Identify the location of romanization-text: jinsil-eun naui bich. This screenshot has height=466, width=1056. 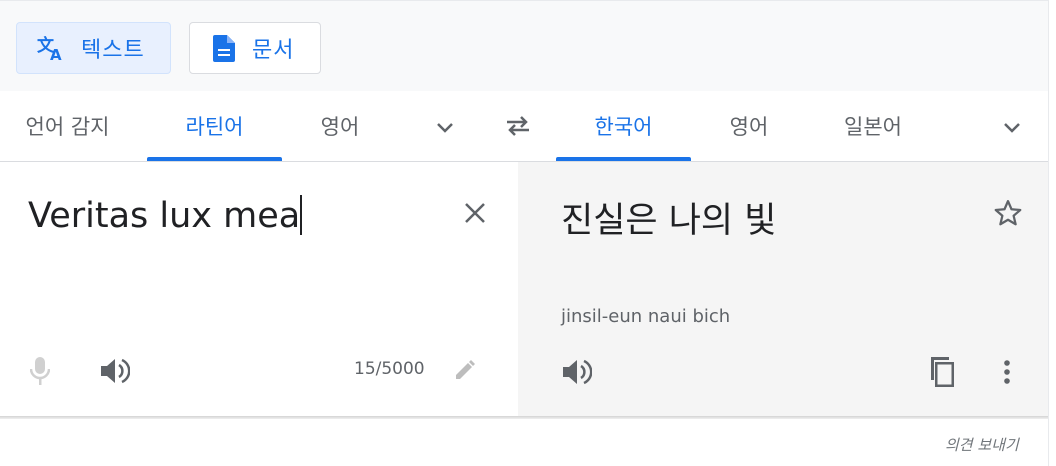
(646, 316).